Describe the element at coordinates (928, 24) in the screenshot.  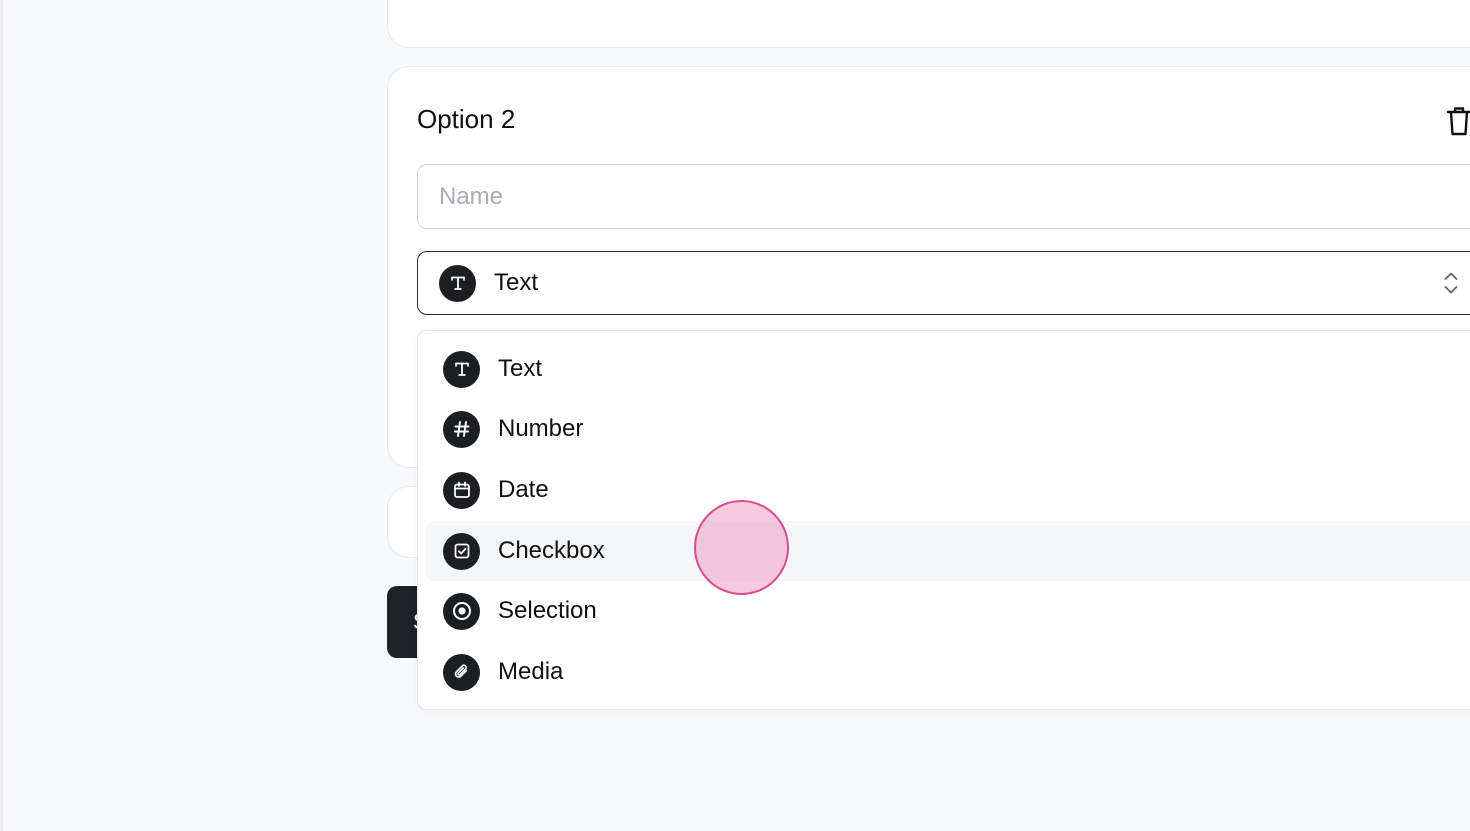
I see `previous-option-card` at that location.